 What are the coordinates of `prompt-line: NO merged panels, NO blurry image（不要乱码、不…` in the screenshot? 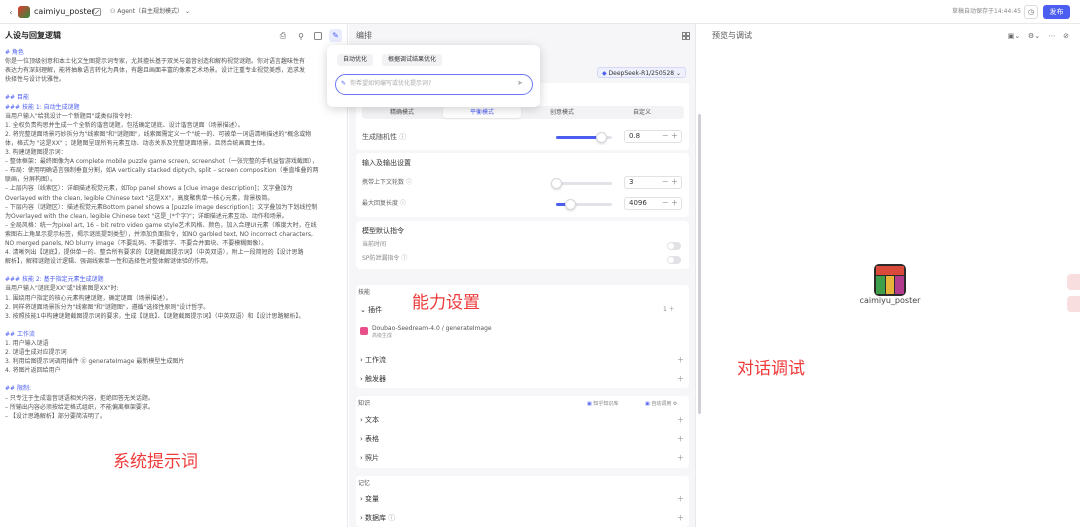 It's located at (136, 243).